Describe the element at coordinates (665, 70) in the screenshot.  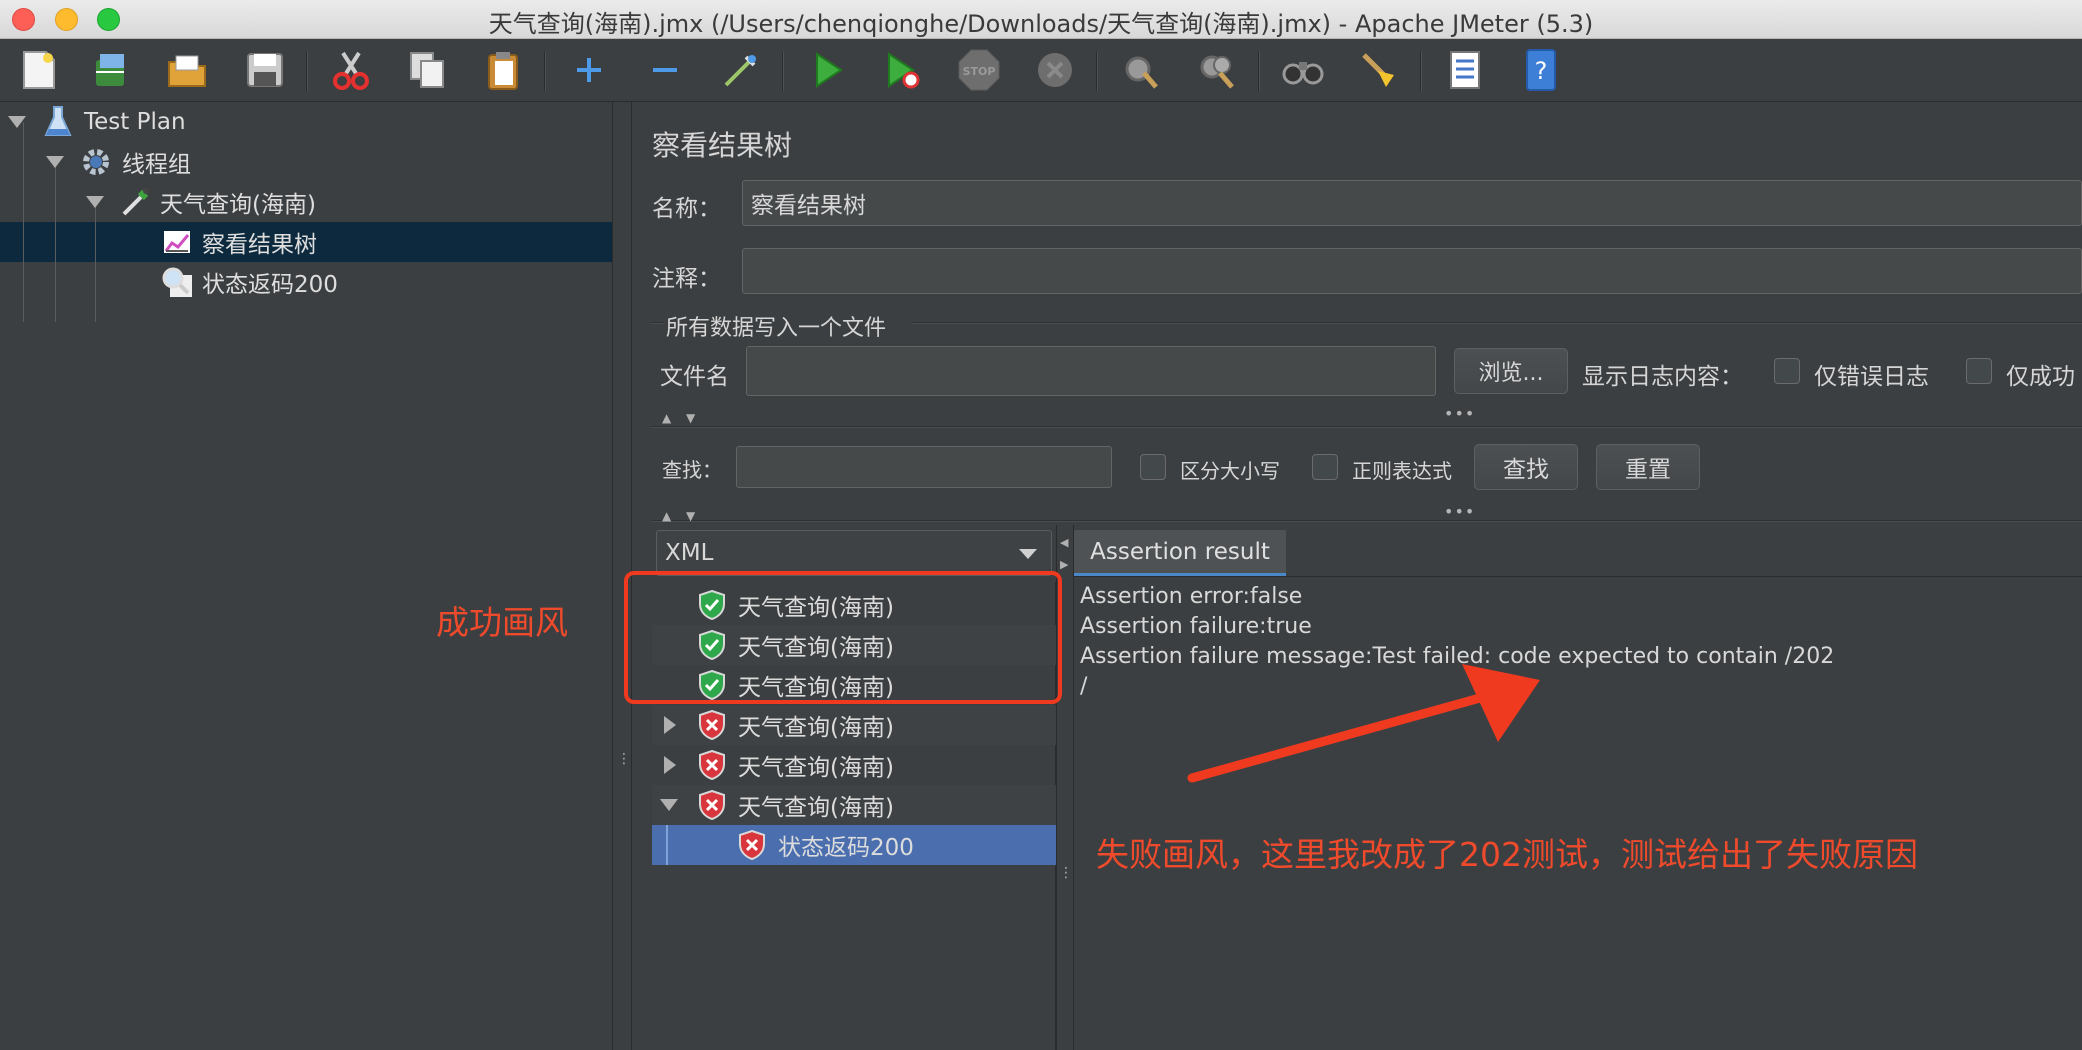
I see `collapse-icon` at that location.